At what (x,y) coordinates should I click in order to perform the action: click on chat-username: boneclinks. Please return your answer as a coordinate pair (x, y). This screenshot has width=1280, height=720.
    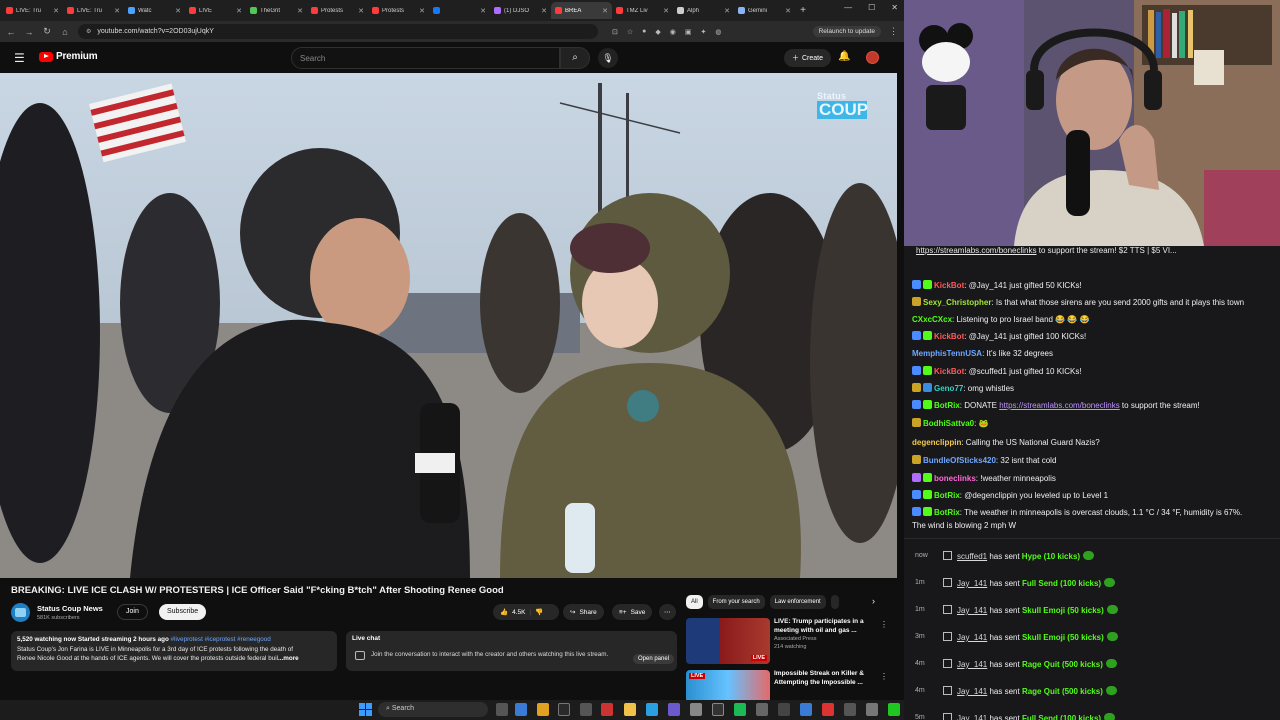
    Looking at the image, I should click on (955, 478).